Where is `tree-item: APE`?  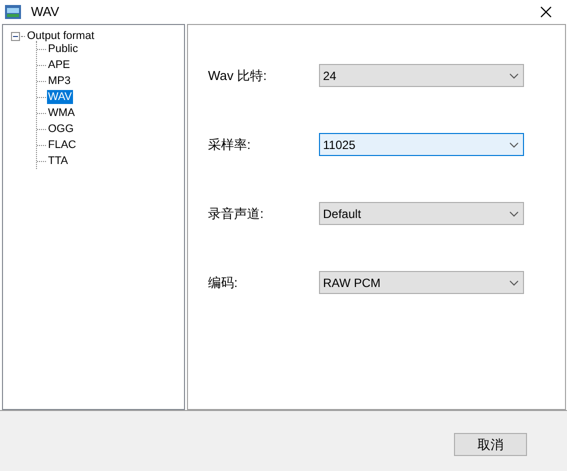
tree-item: APE is located at coordinates (59, 65).